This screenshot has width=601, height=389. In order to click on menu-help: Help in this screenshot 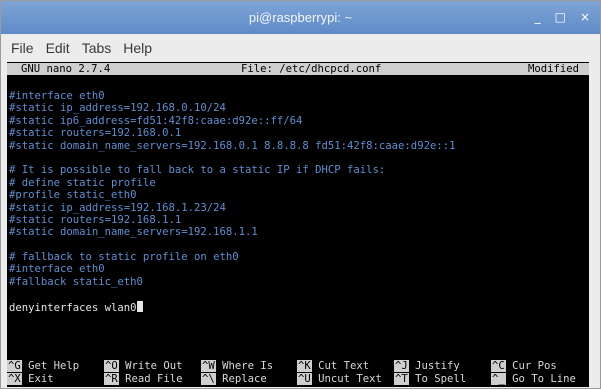, I will do `click(137, 48)`.